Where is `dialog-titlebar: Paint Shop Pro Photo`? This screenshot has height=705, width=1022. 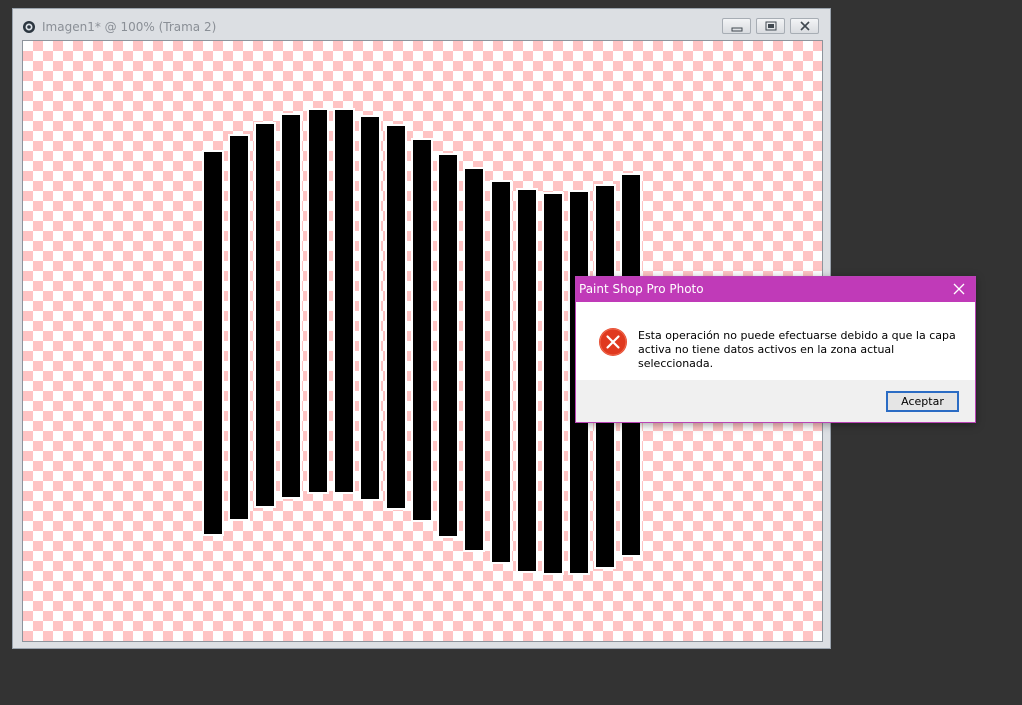
dialog-titlebar: Paint Shop Pro Photo is located at coordinates (775, 289).